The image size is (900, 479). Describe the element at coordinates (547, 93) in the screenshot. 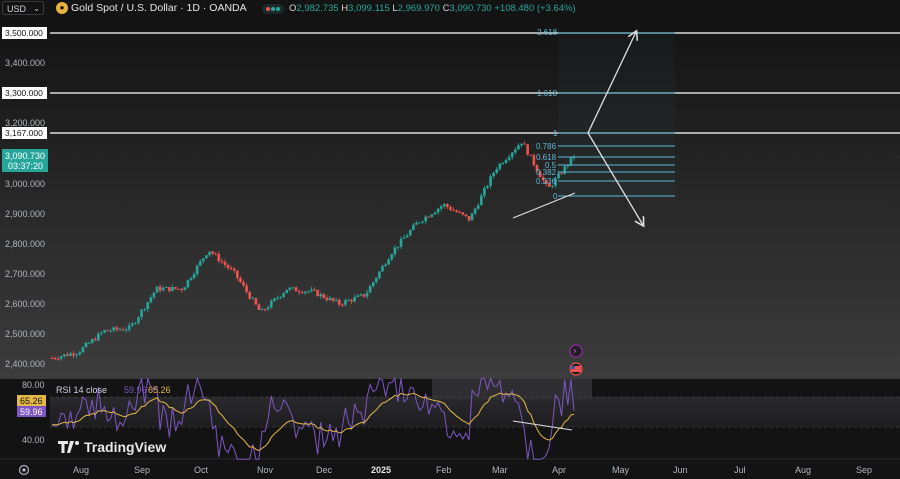

I see `fib-label-1618: 1.618` at that location.